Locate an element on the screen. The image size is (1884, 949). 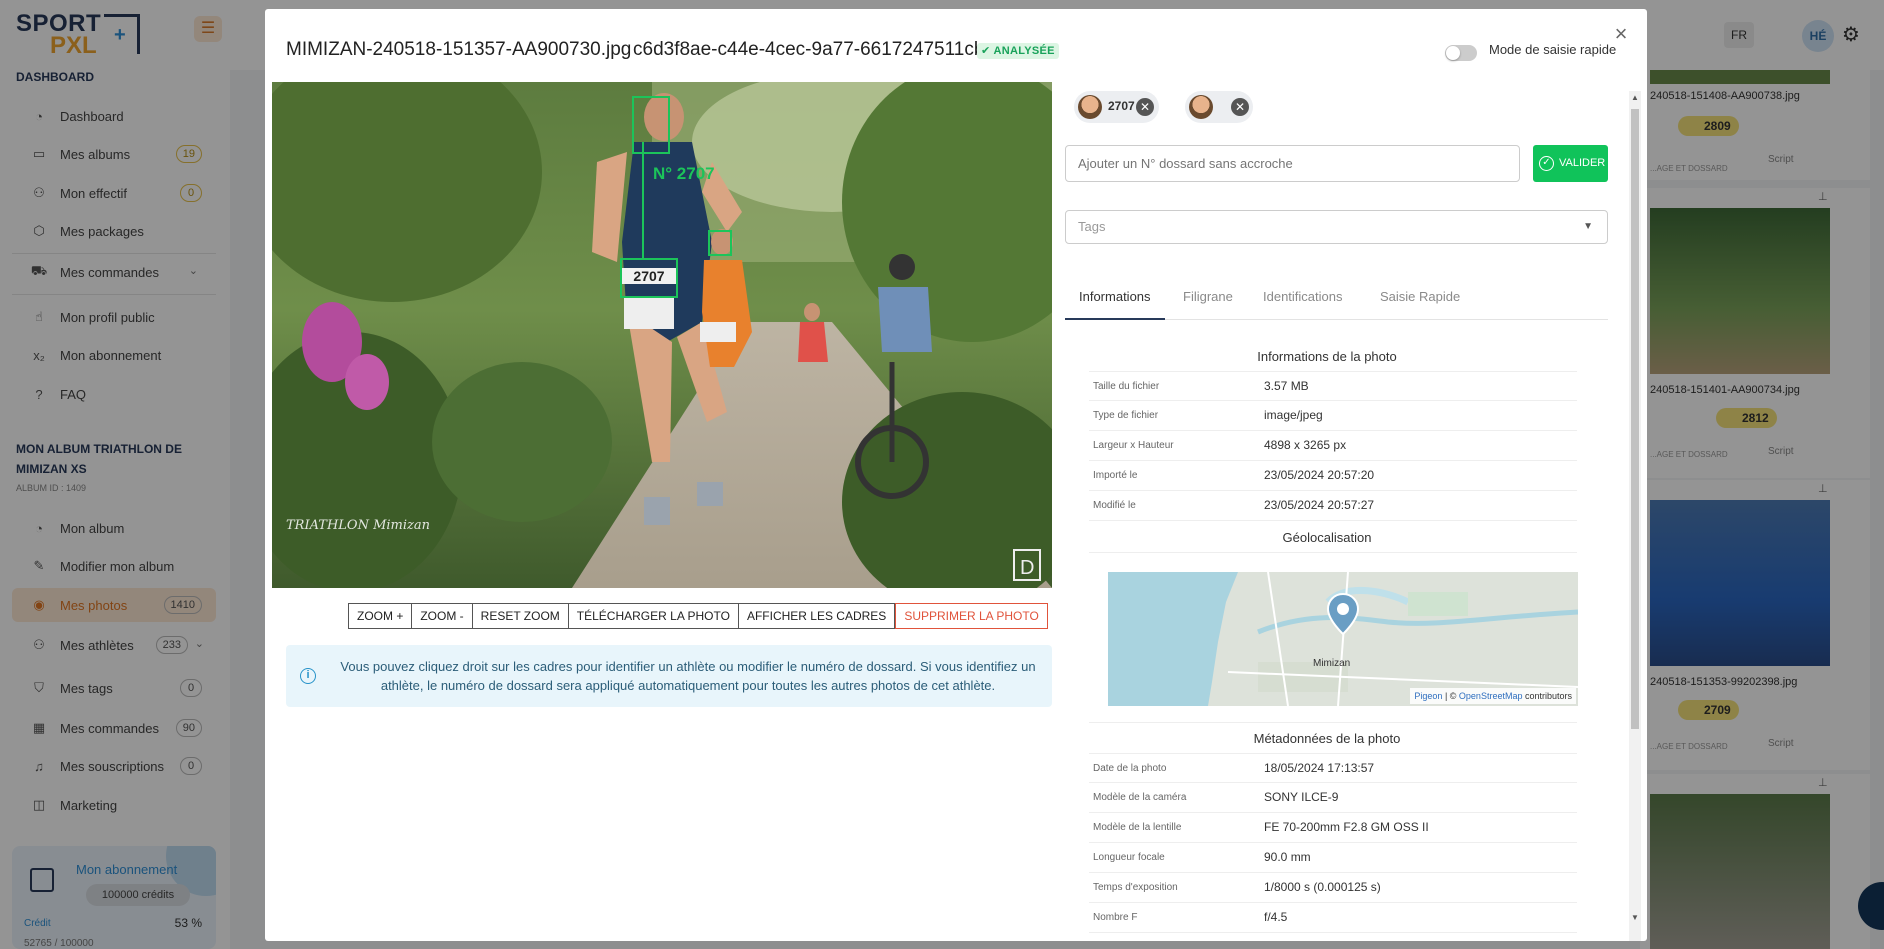
map-attribution: Pigeon | © OpenStreetMap contributors is located at coordinates (1493, 696).